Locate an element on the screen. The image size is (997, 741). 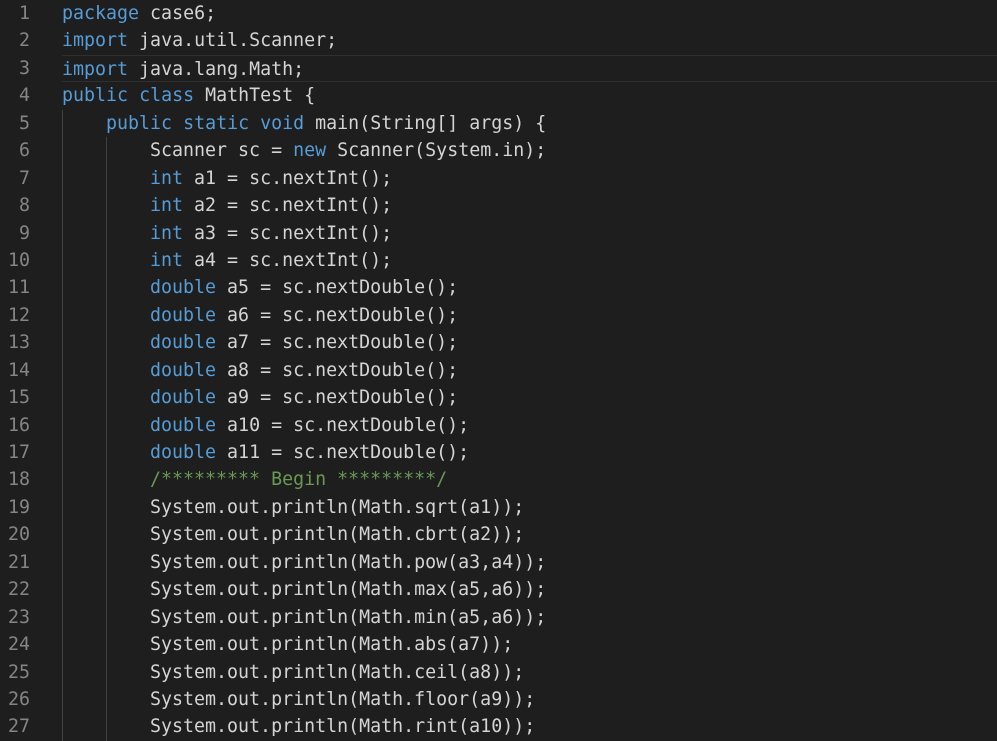
keyword-token: int is located at coordinates (167, 233).